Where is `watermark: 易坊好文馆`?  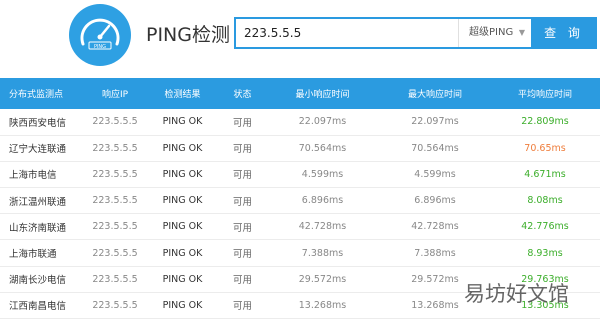
watermark: 易坊好文馆 is located at coordinates (516, 294).